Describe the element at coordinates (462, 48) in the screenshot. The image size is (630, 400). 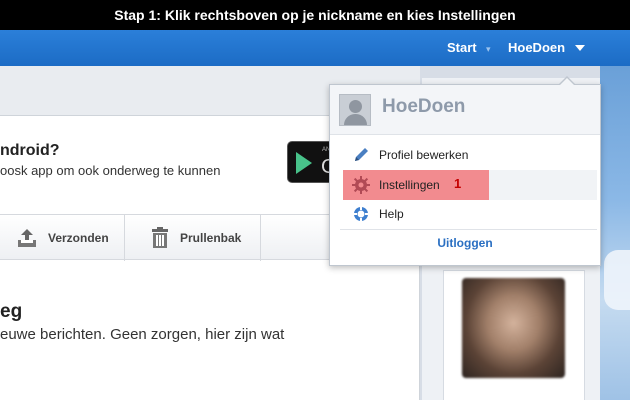
I see `nav-start-link: Start` at that location.